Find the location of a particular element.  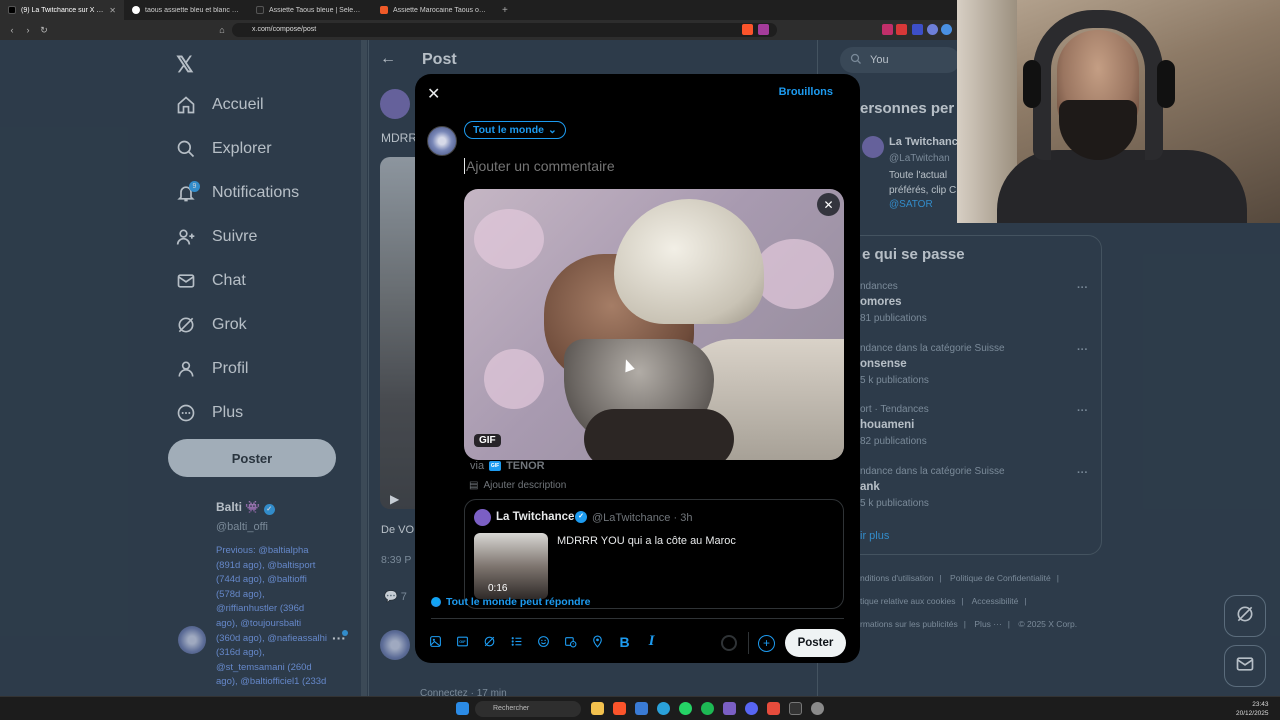

location-icon is located at coordinates (597, 641).